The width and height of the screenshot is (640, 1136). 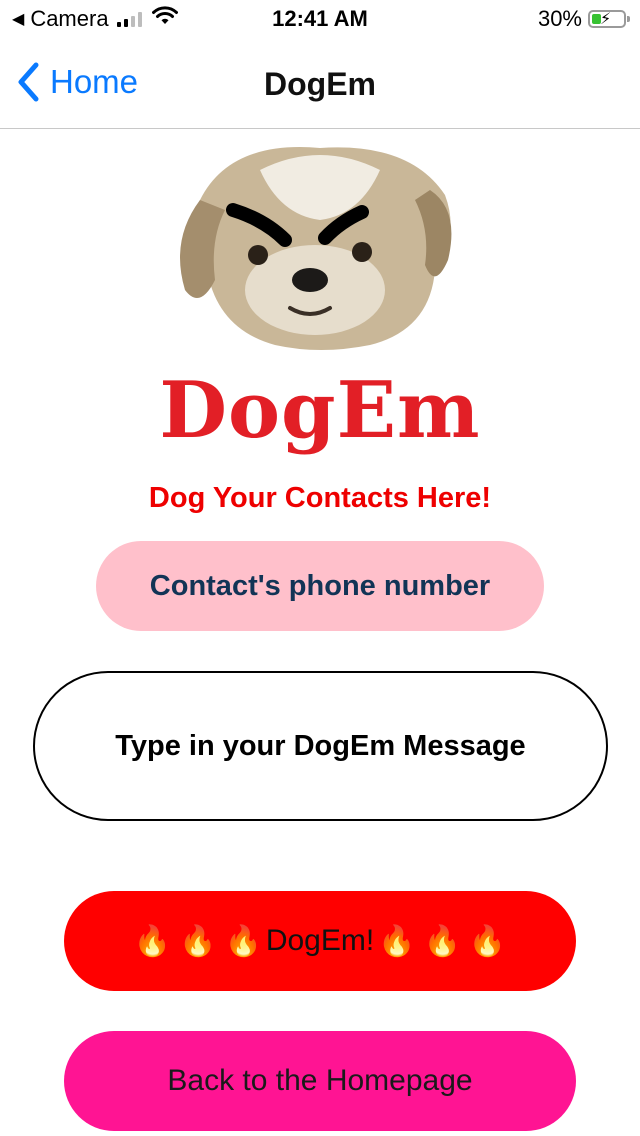 I want to click on dogem-button-label: DogEm!, so click(x=320, y=940).